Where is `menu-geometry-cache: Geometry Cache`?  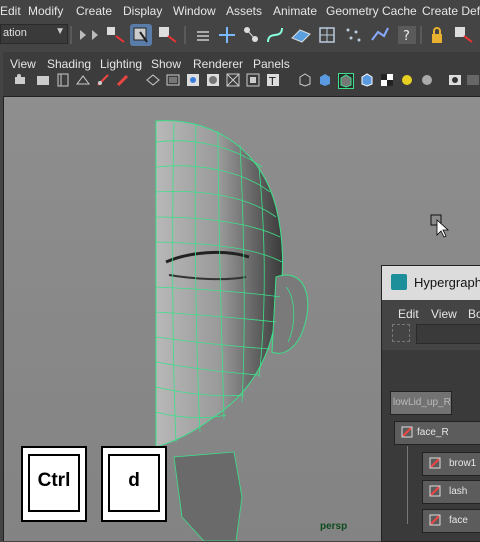
menu-geometry-cache: Geometry Cache is located at coordinates (371, 11).